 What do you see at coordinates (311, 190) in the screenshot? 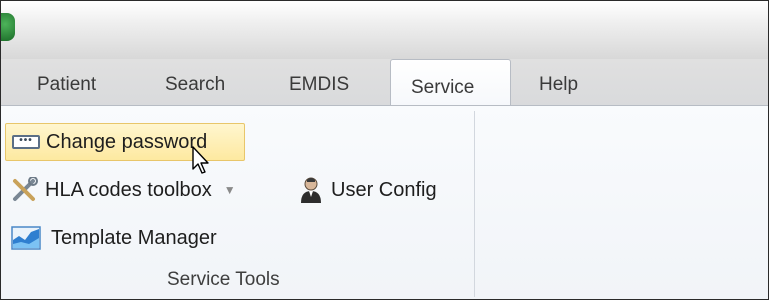
I see `user-icon` at bounding box center [311, 190].